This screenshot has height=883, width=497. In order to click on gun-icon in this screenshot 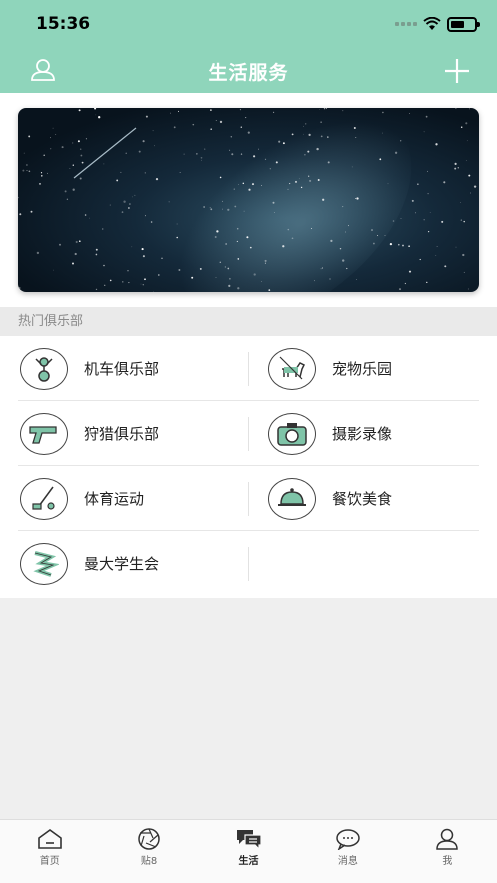, I will do `click(44, 433)`.